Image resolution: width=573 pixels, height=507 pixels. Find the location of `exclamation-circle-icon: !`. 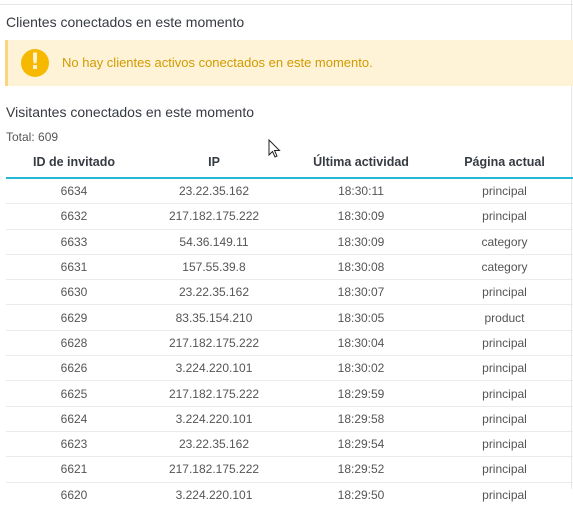

exclamation-circle-icon: ! is located at coordinates (35, 63).